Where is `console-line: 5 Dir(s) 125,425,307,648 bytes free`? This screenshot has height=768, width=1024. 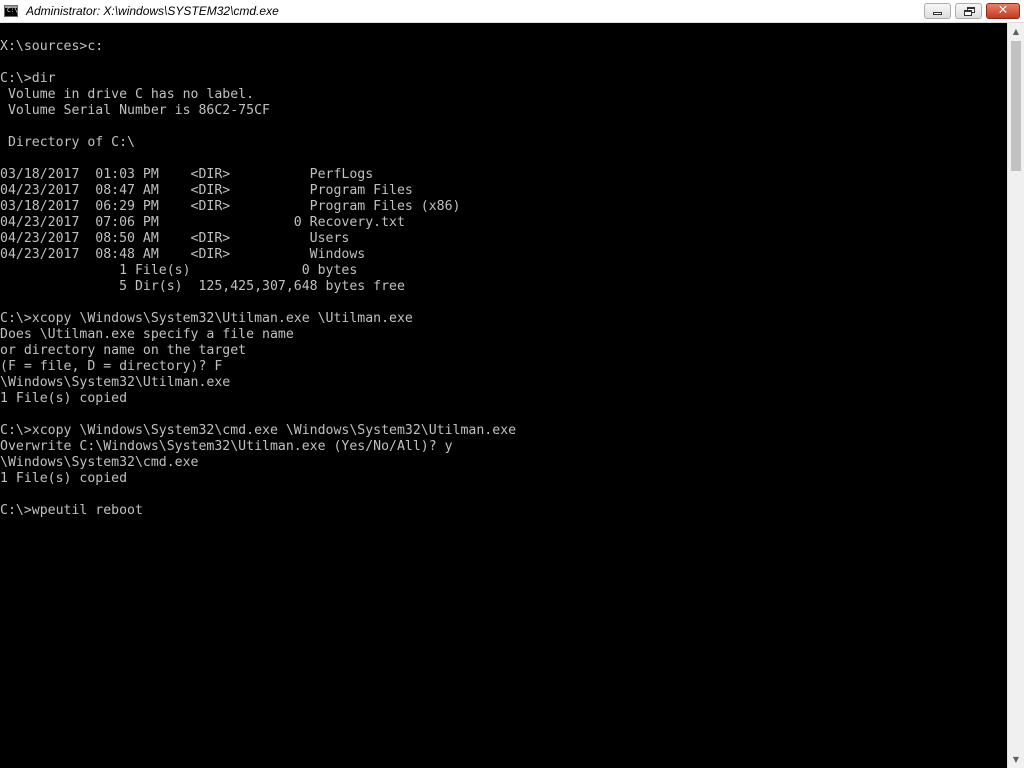
console-line: 5 Dir(s) 125,425,307,648 bytes free is located at coordinates (202, 286).